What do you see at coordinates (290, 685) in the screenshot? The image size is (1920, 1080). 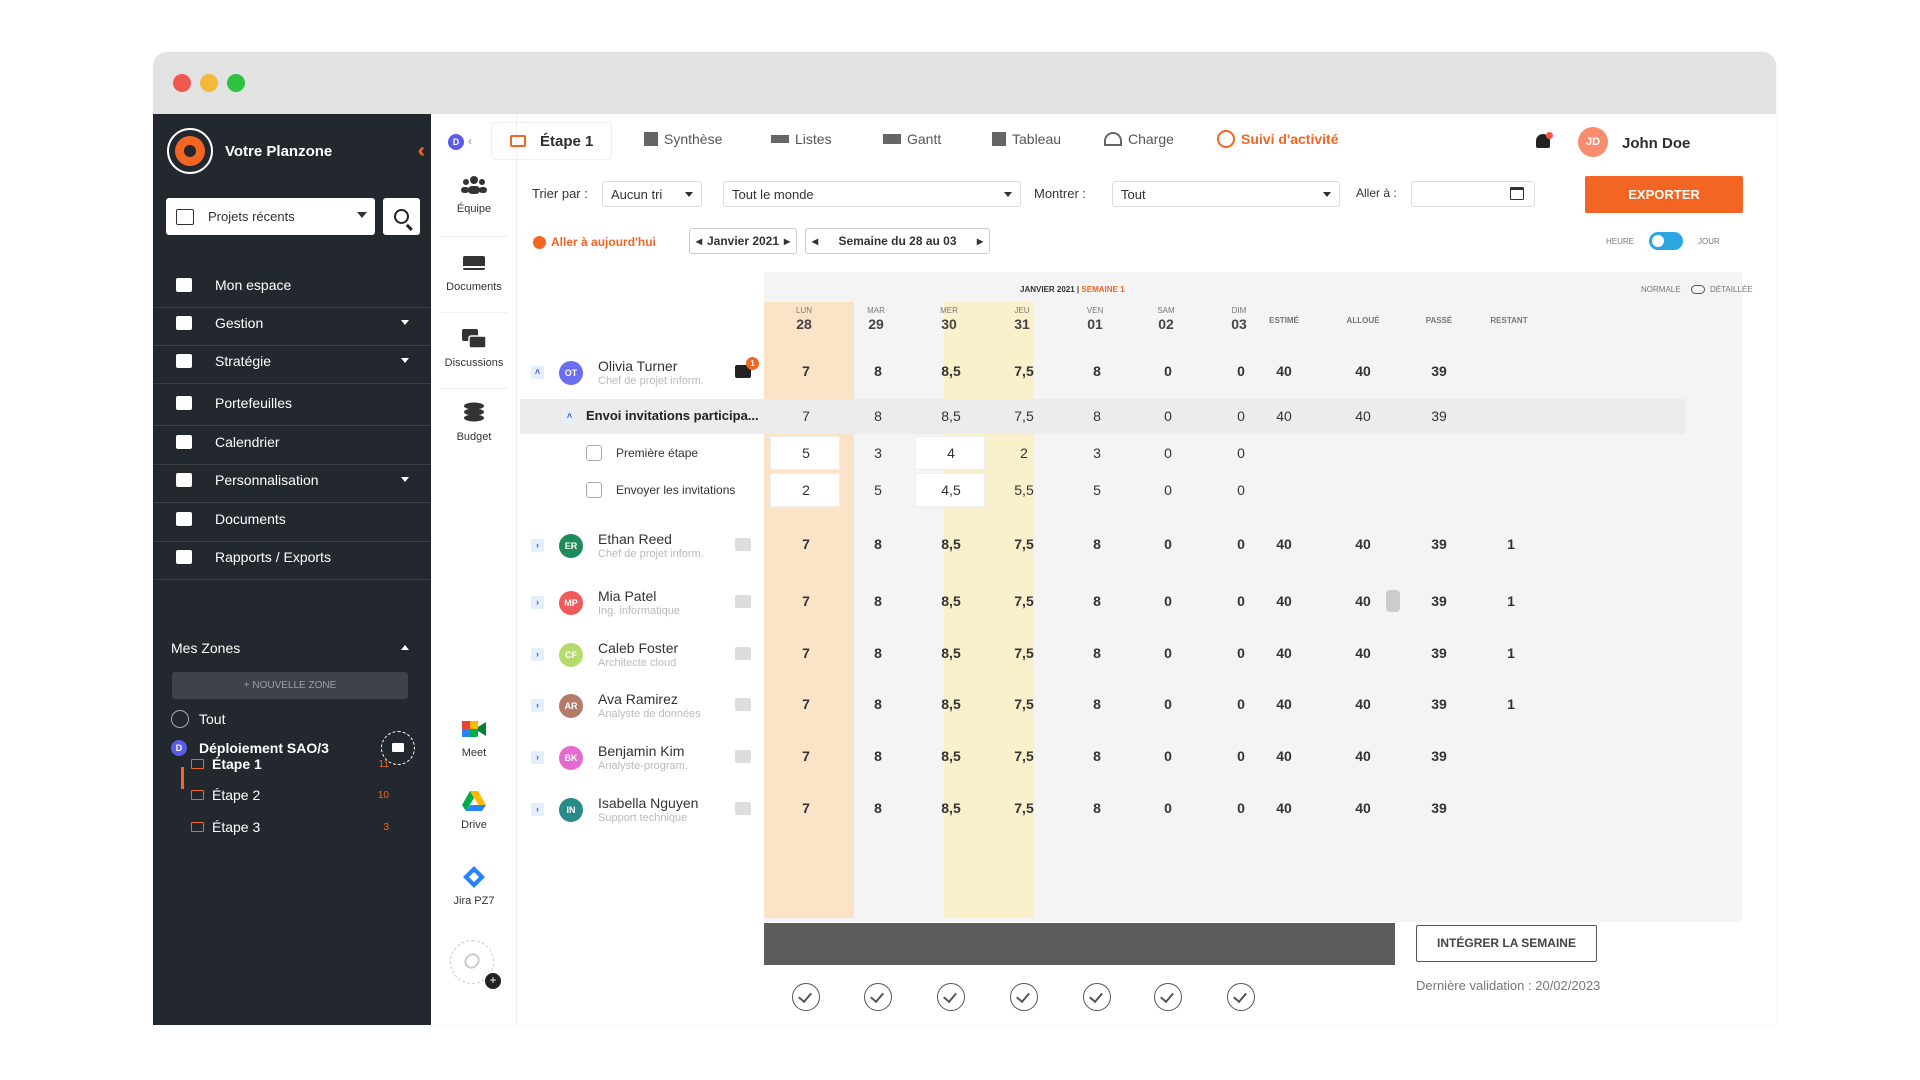 I see `new-zone-button: + NOUVELLE ZONE` at bounding box center [290, 685].